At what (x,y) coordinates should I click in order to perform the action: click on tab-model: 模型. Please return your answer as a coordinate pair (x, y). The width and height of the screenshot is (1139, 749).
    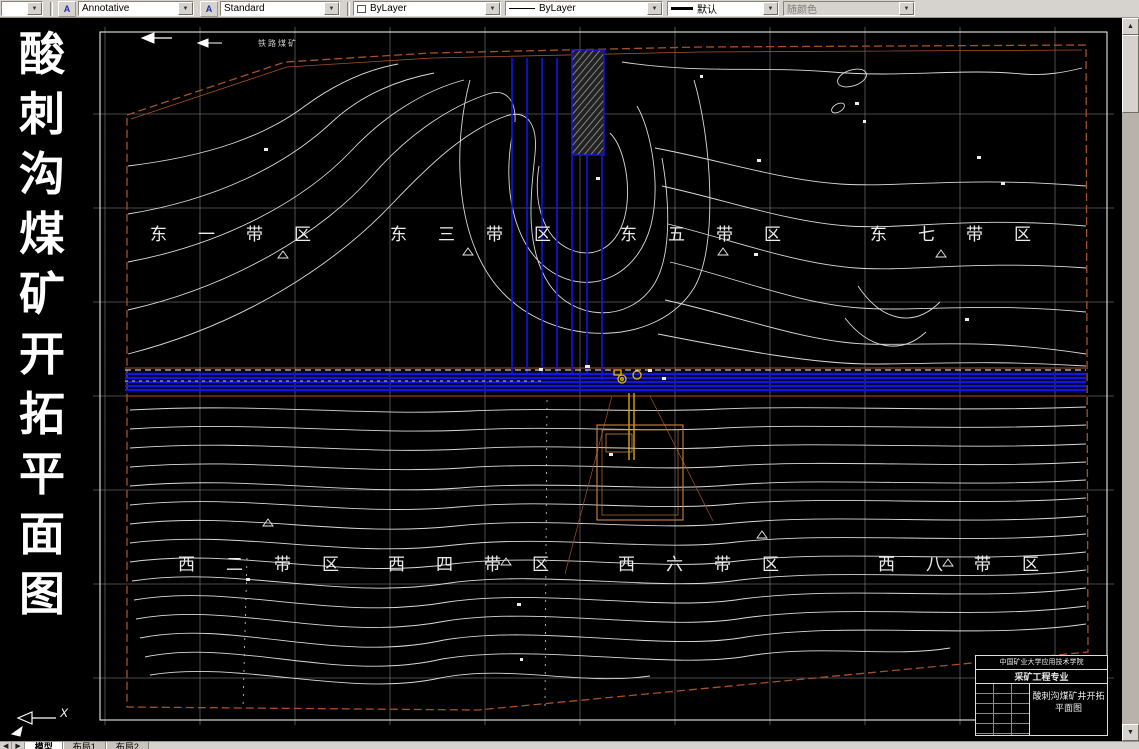
    Looking at the image, I should click on (43, 745).